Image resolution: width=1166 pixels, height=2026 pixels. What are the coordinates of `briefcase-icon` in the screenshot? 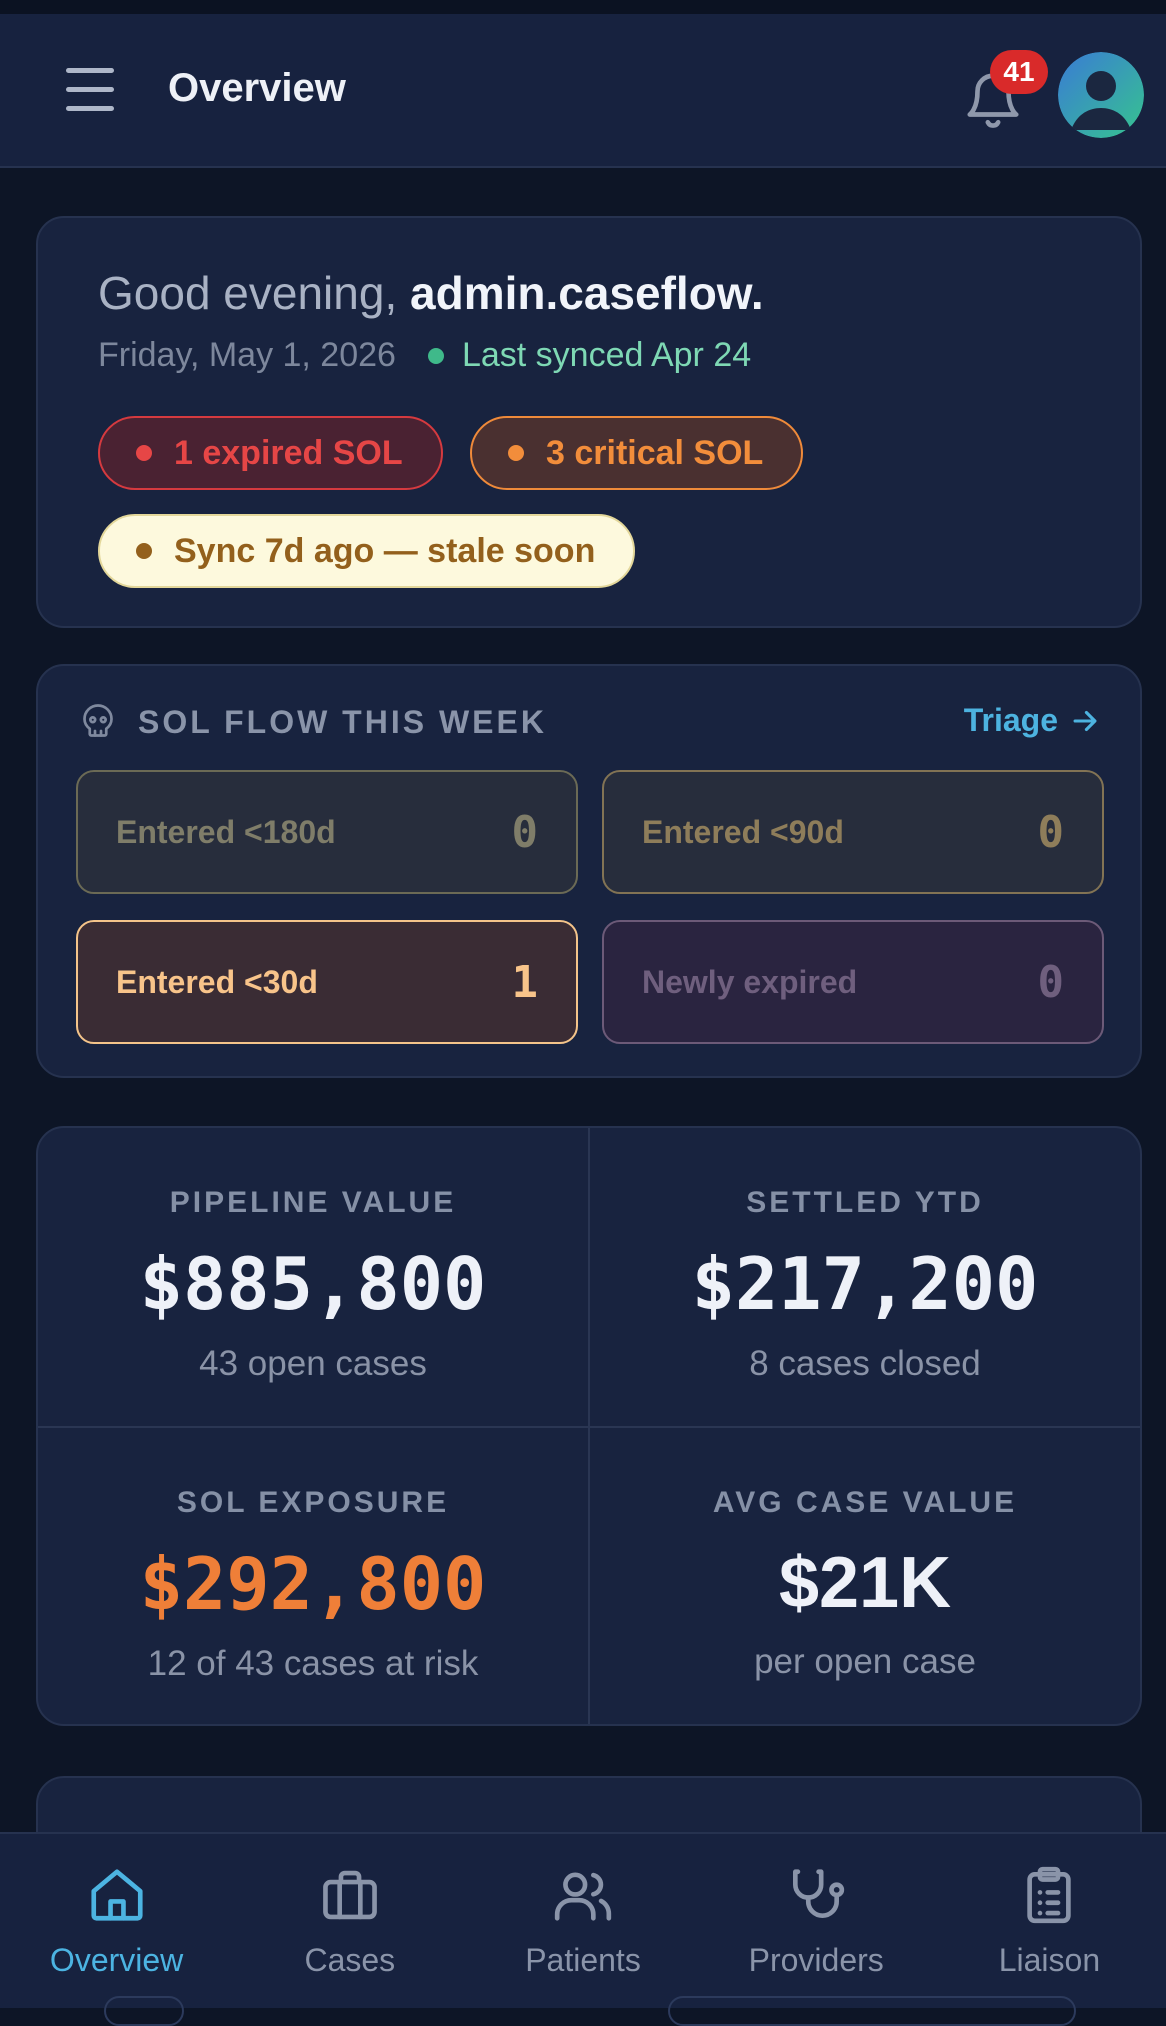 It's located at (349, 1895).